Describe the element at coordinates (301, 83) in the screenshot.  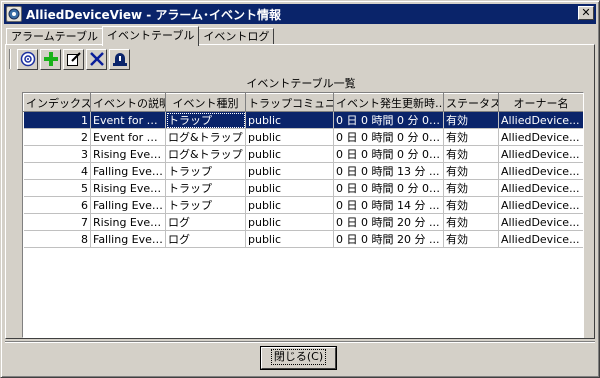
I see `list-title: イベントテーブル一覧` at that location.